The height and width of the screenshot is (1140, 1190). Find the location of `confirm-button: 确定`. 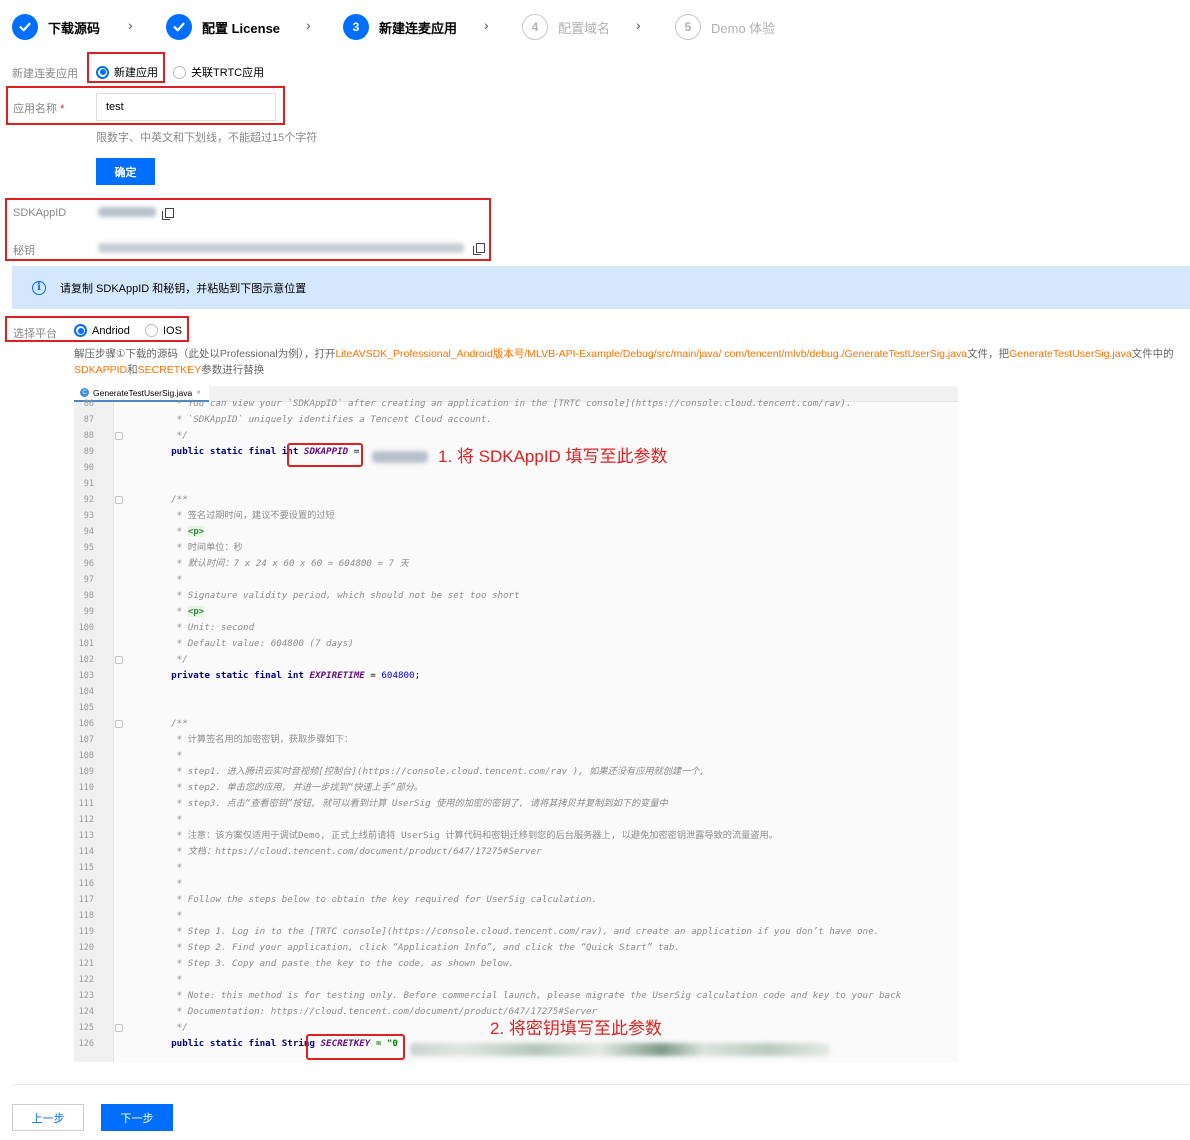

confirm-button: 确定 is located at coordinates (125, 171).